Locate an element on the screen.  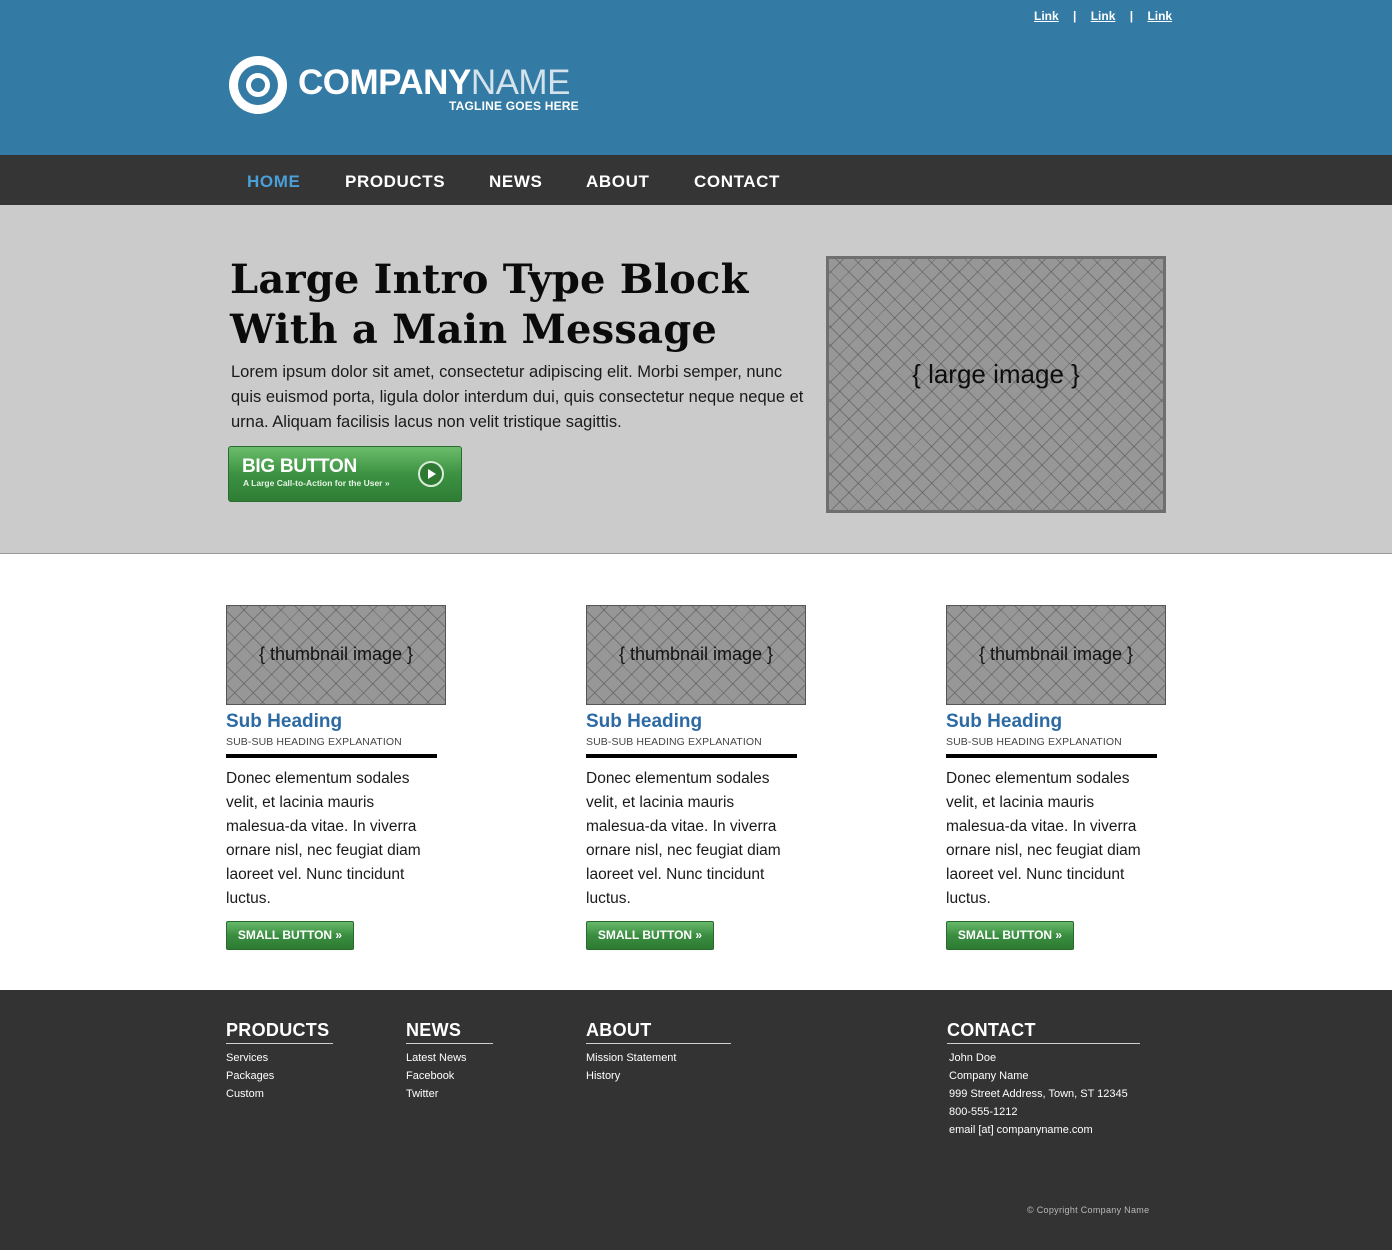
nav-item-news: NEWS is located at coordinates (515, 182).